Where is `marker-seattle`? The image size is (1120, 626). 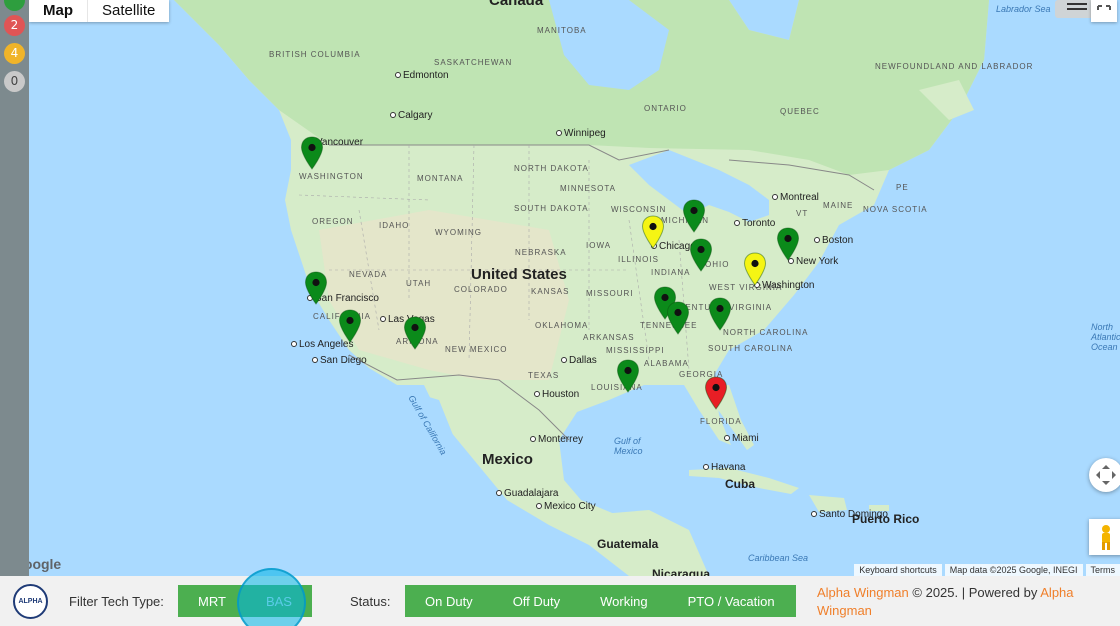 marker-seattle is located at coordinates (312, 153).